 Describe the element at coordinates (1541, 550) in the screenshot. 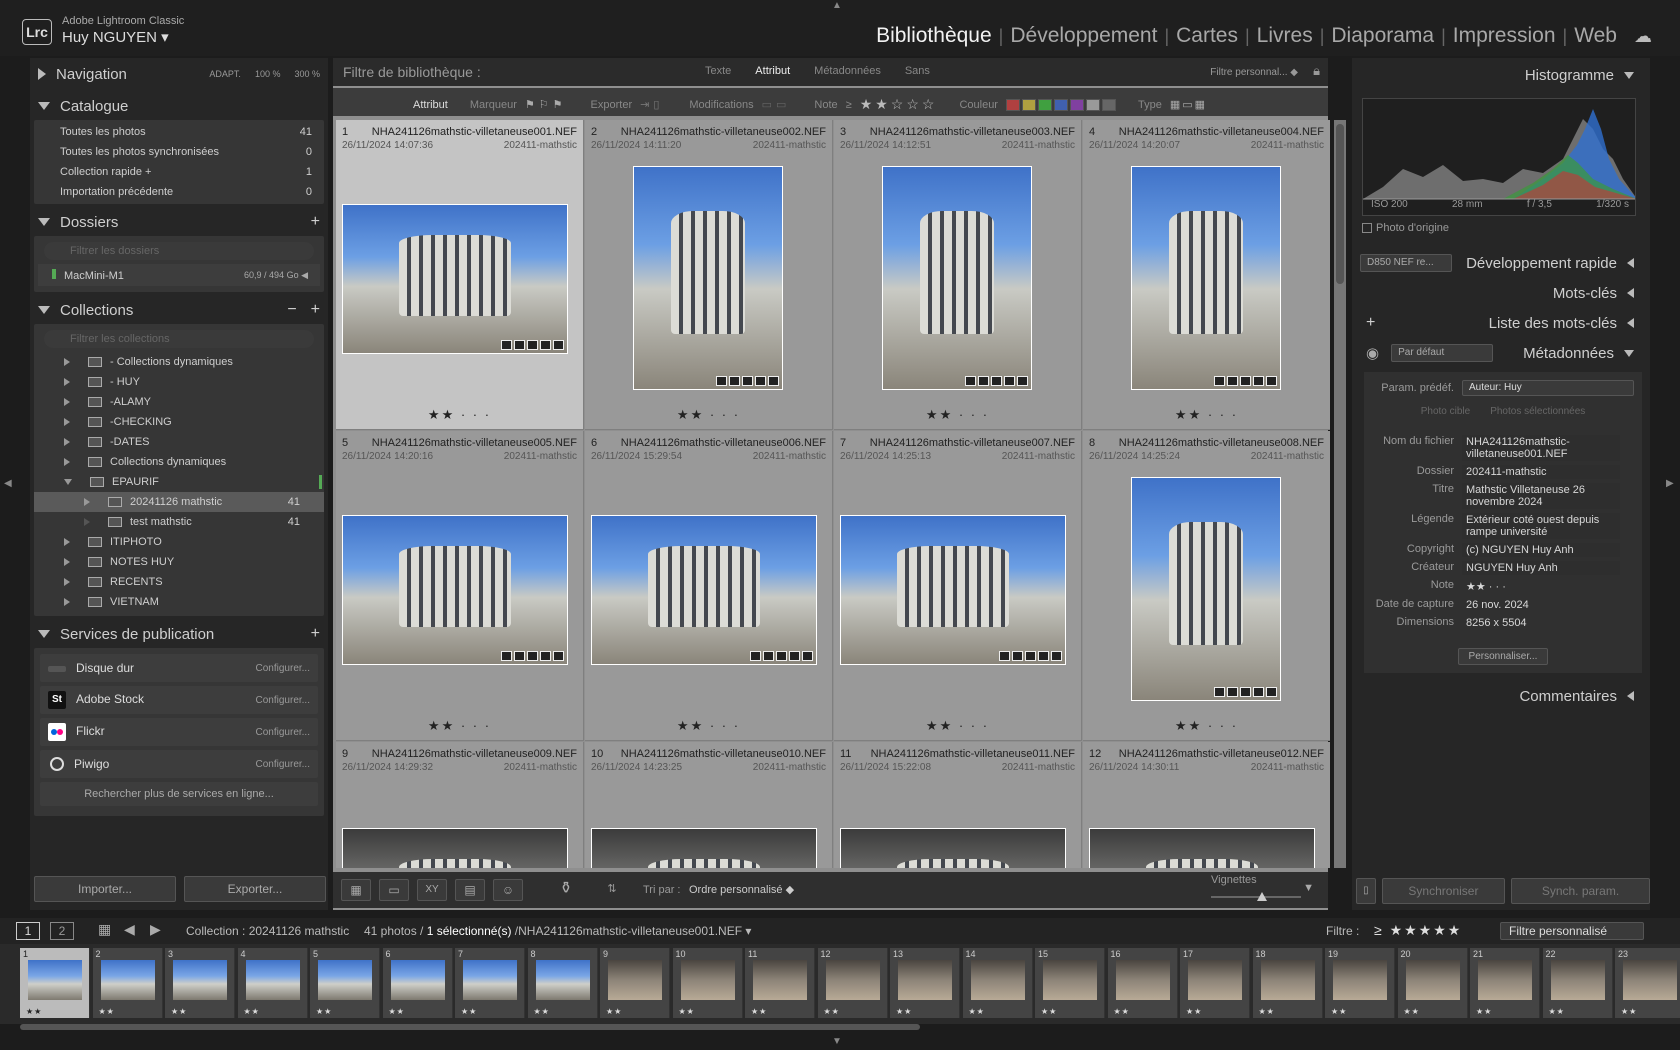

I see `metadata-value: (c) NGUYEN Huy Anh` at that location.